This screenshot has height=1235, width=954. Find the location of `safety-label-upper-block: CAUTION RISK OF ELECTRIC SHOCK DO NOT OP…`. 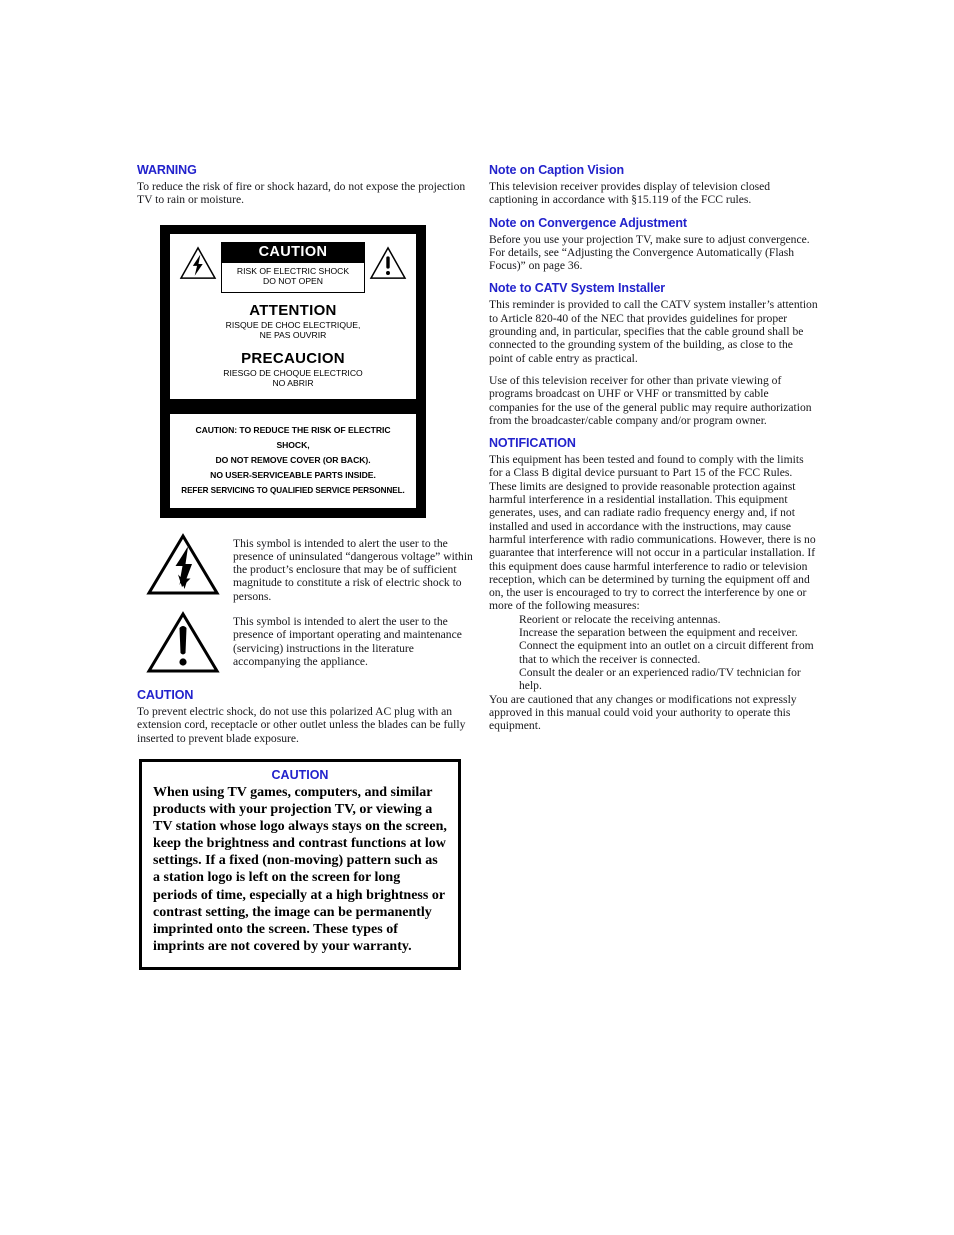

safety-label-upper-block: CAUTION RISK OF ELECTRIC SHOCK DO NOT OP… is located at coordinates (293, 316).